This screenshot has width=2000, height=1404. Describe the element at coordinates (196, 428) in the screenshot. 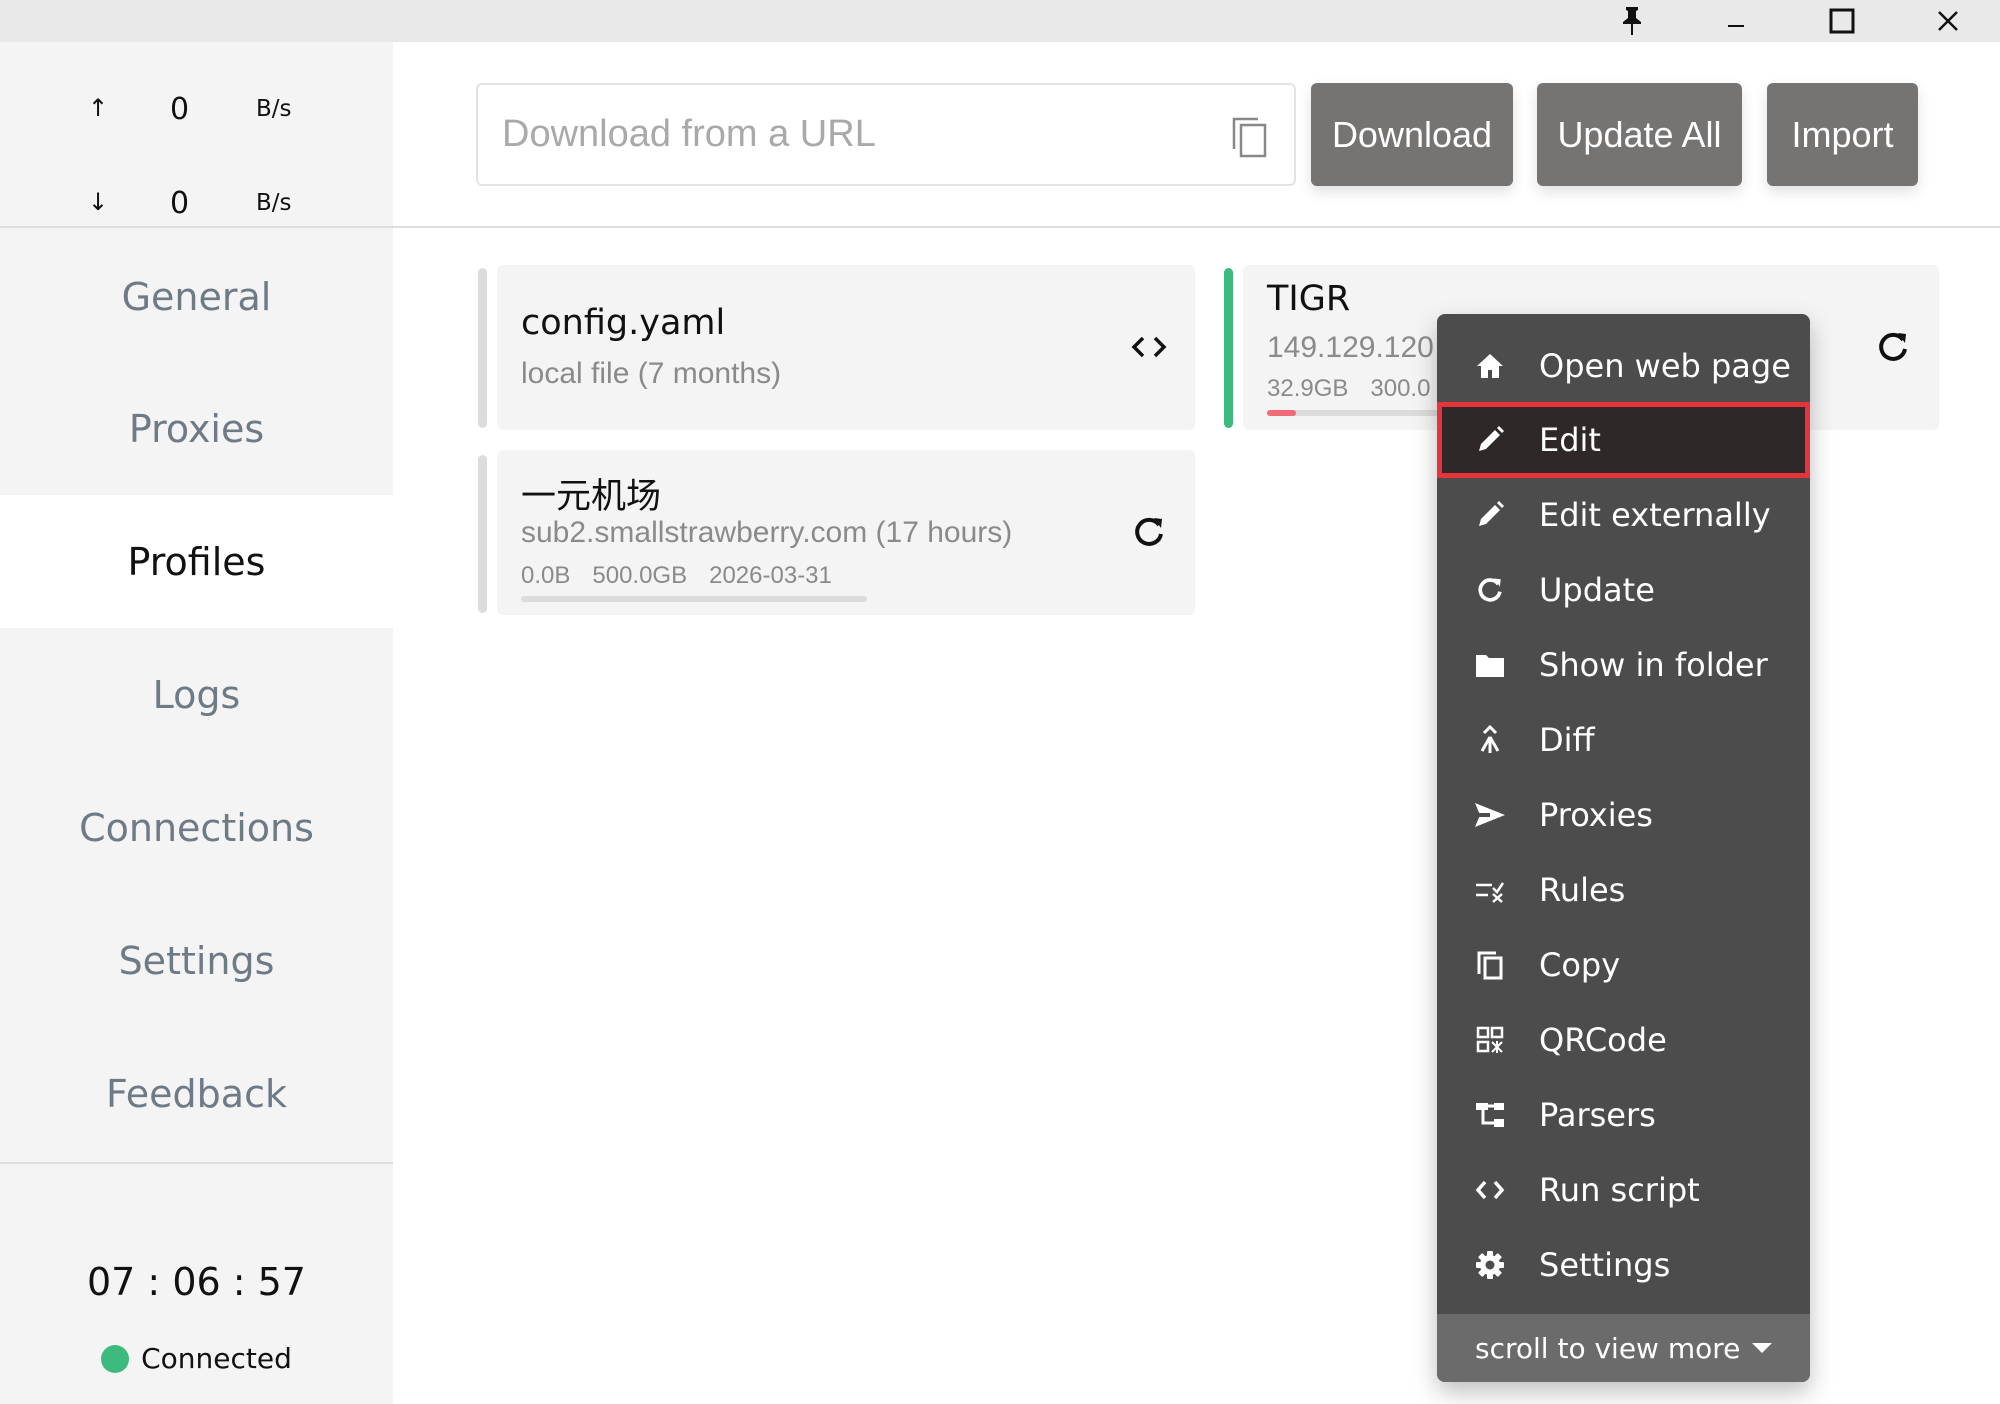

I see `sidebar-item-proxies: Proxies` at that location.